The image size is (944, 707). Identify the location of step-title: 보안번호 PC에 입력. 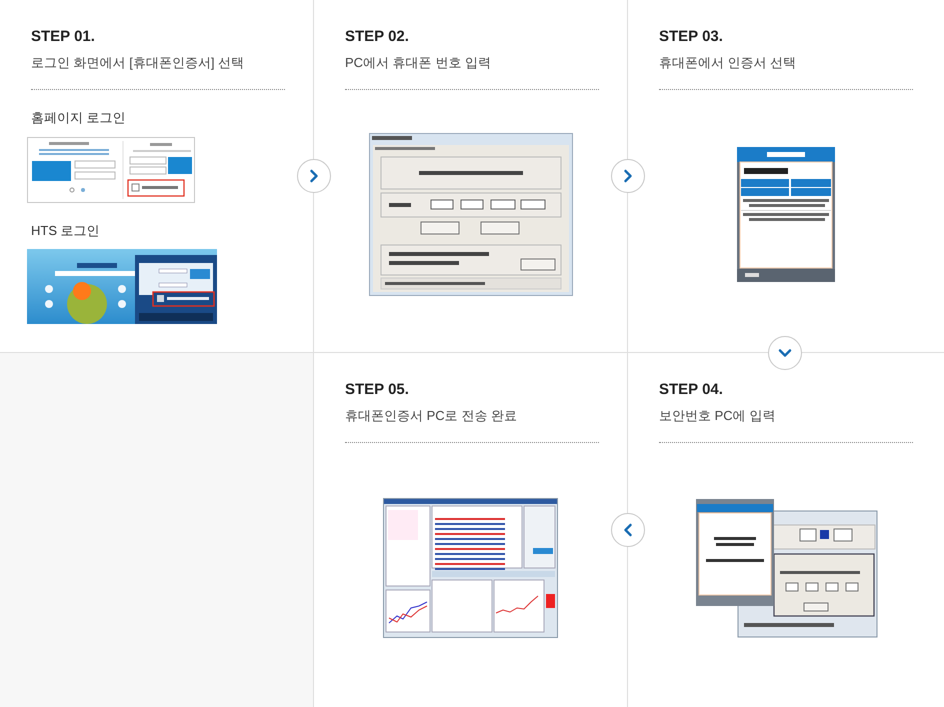
(717, 416).